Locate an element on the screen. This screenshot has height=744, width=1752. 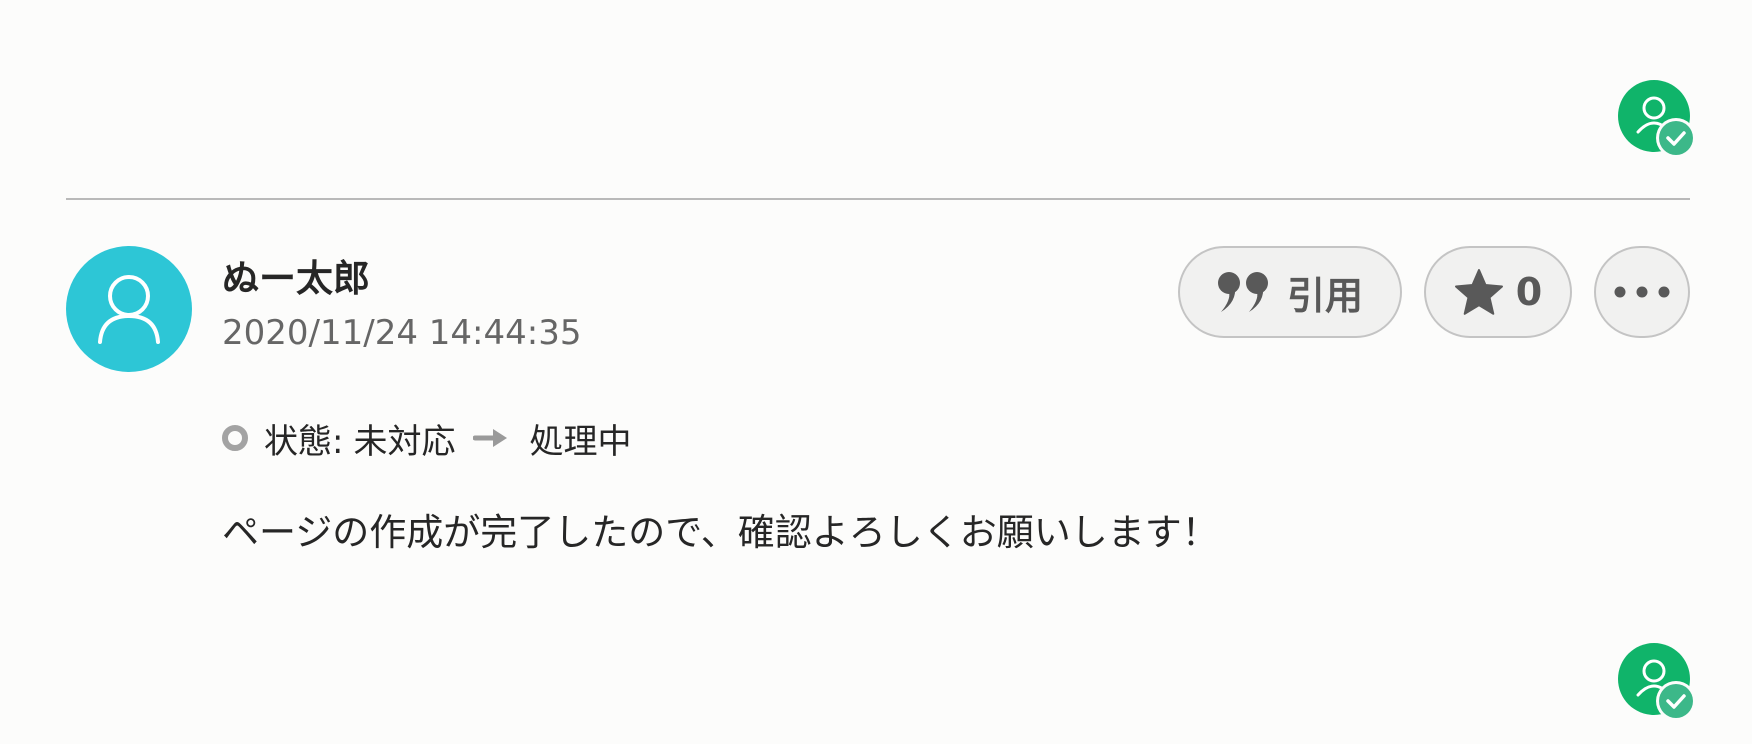
more-options-button is located at coordinates (1642, 292).